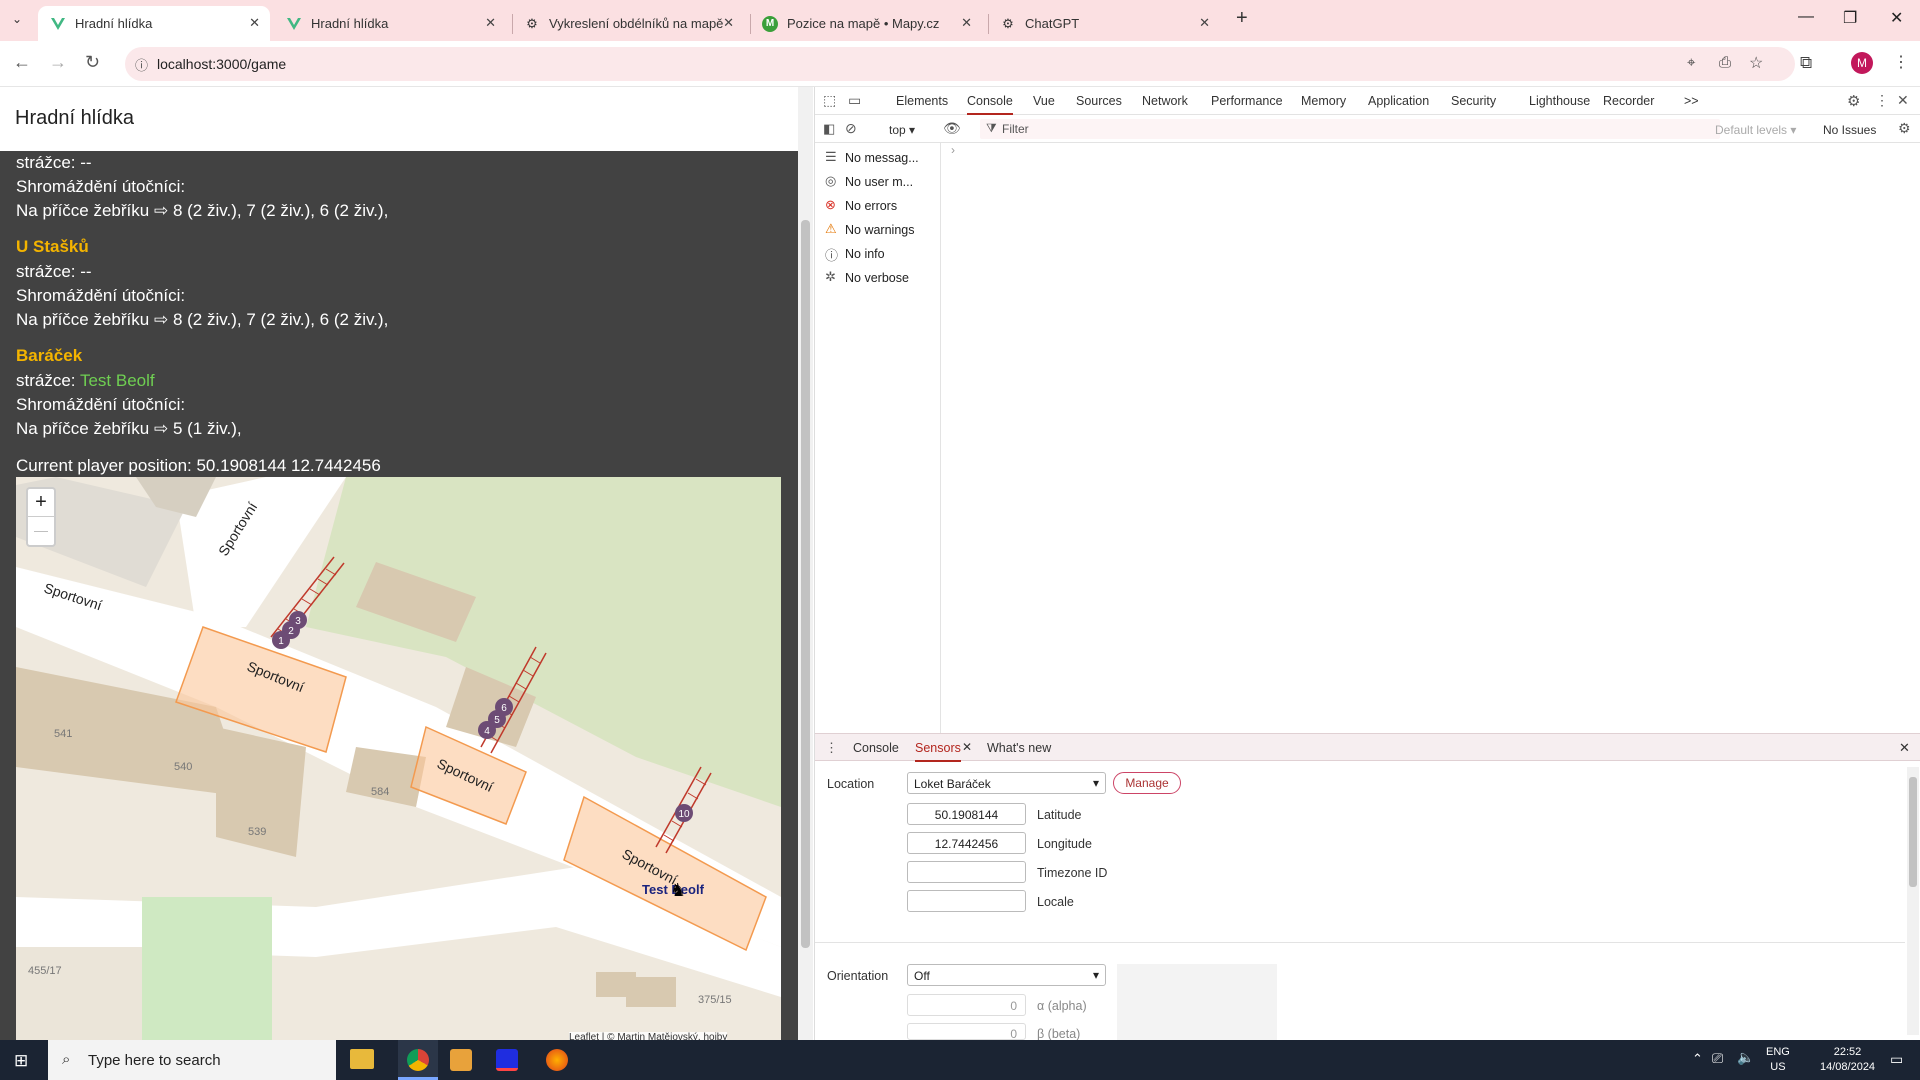 This screenshot has width=1920, height=1080. Describe the element at coordinates (1559, 101) in the screenshot. I see `tab-lighthouse: Lighthouse` at that location.